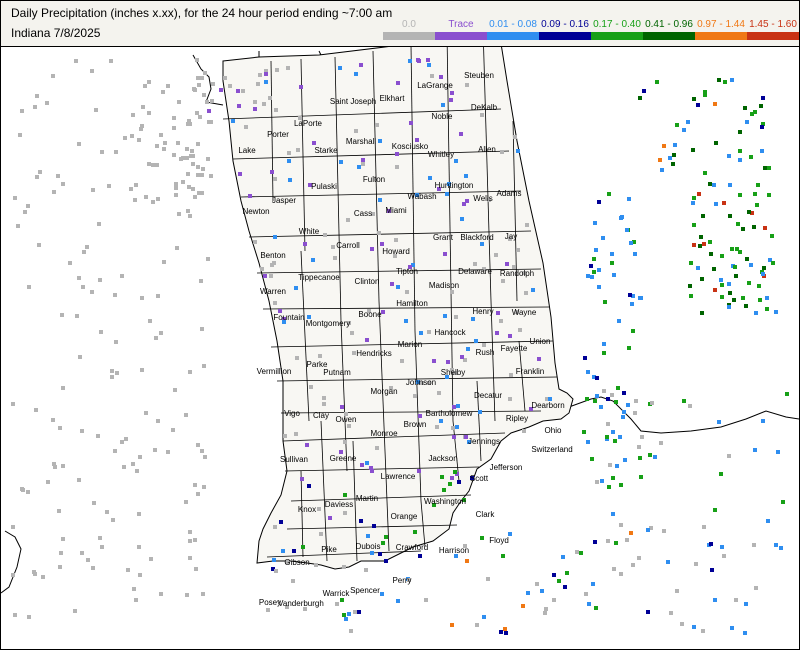 This screenshot has height=650, width=800. What do you see at coordinates (482, 311) in the screenshot?
I see `county-label: Henry` at bounding box center [482, 311].